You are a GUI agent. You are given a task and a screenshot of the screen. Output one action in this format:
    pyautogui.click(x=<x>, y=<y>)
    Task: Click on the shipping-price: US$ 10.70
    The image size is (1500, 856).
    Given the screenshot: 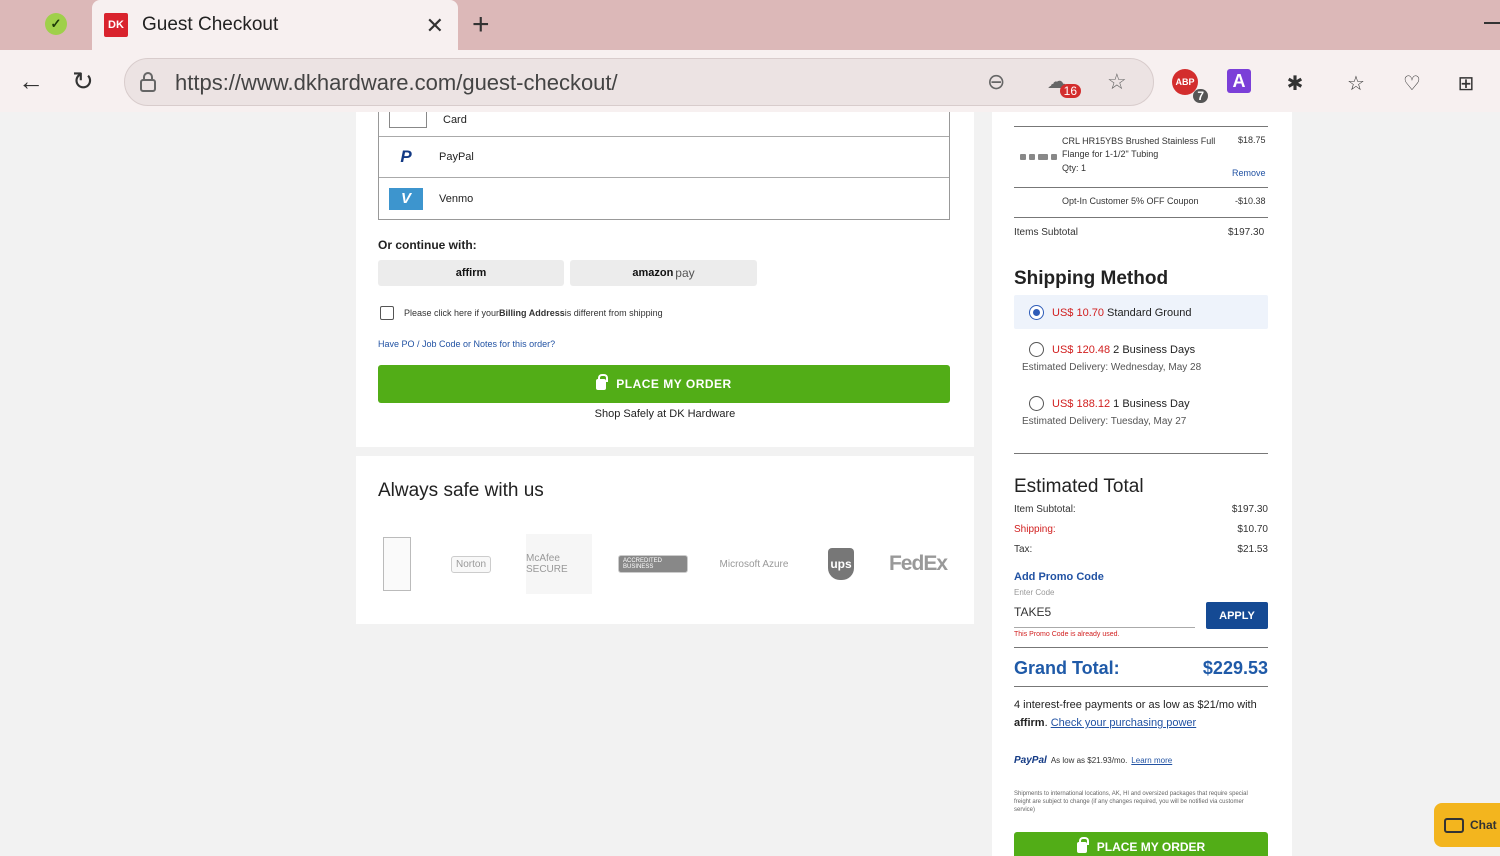 What is the action you would take?
    pyautogui.click(x=1078, y=313)
    